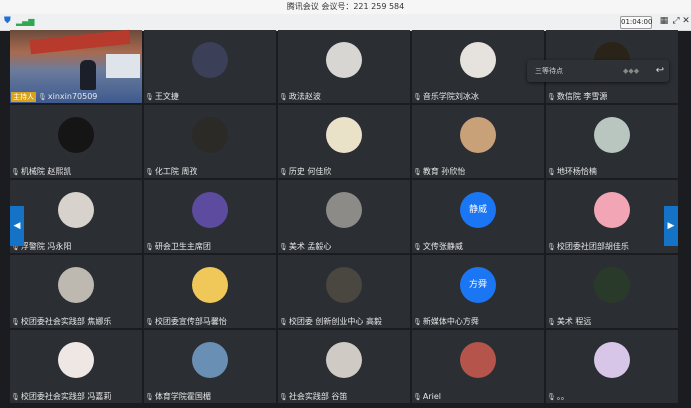 The height and width of the screenshot is (408, 691). I want to click on host-badge: 主持人, so click(23, 97).